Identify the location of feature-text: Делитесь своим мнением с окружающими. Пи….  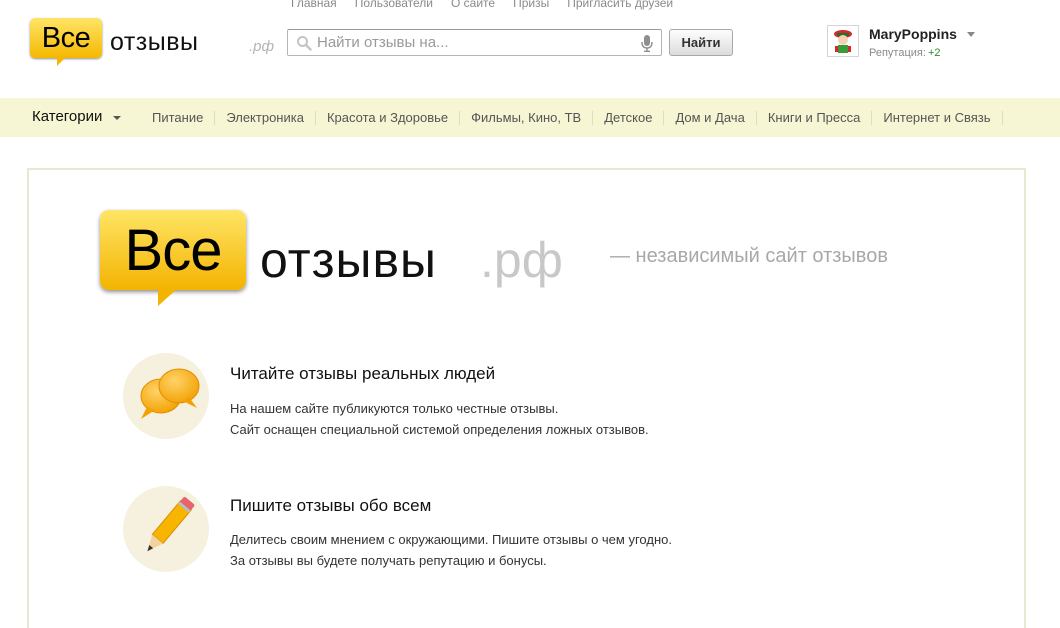
(451, 539).